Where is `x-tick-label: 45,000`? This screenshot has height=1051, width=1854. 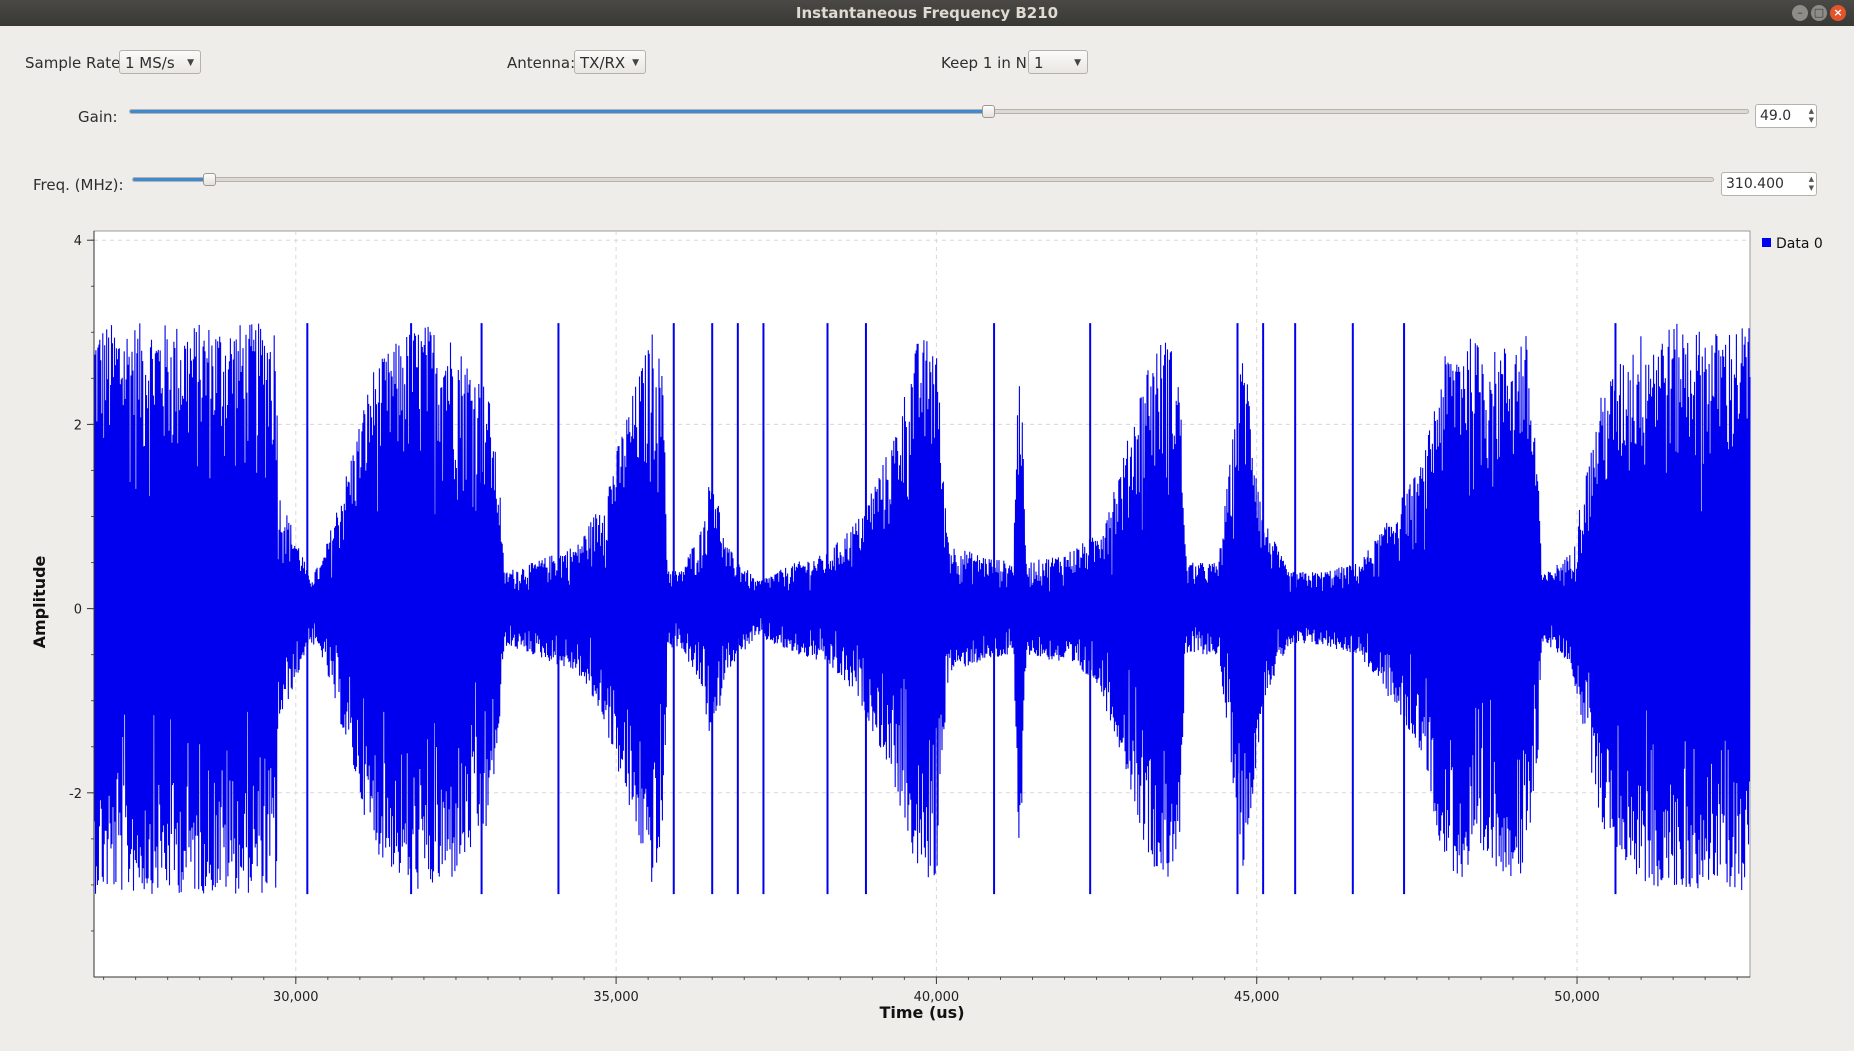
x-tick-label: 45,000 is located at coordinates (1257, 997).